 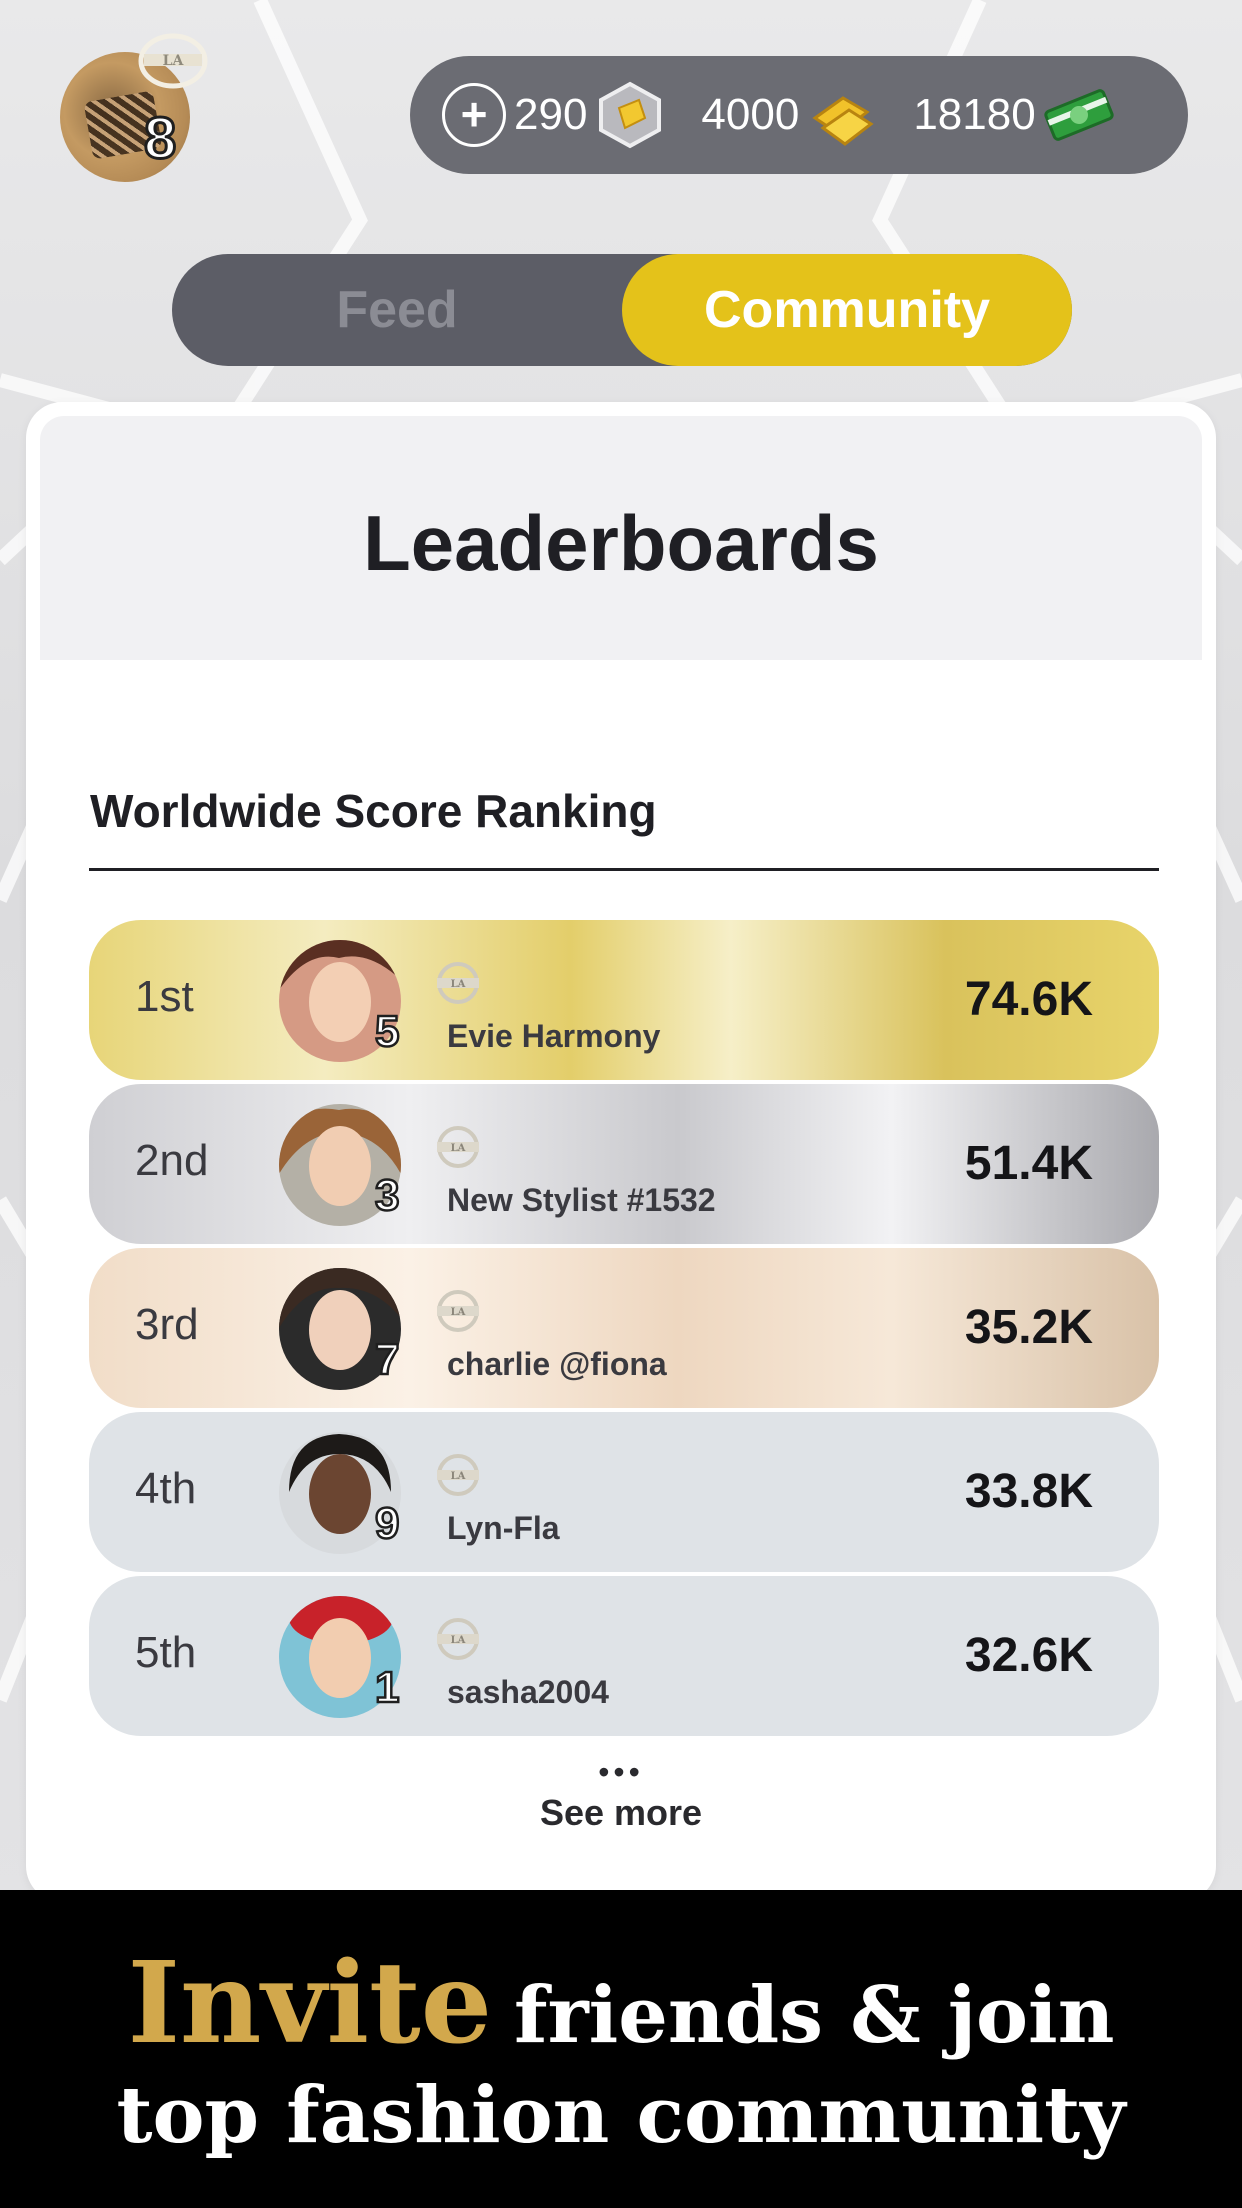 I want to click on player-level-number: 8, so click(x=159, y=138).